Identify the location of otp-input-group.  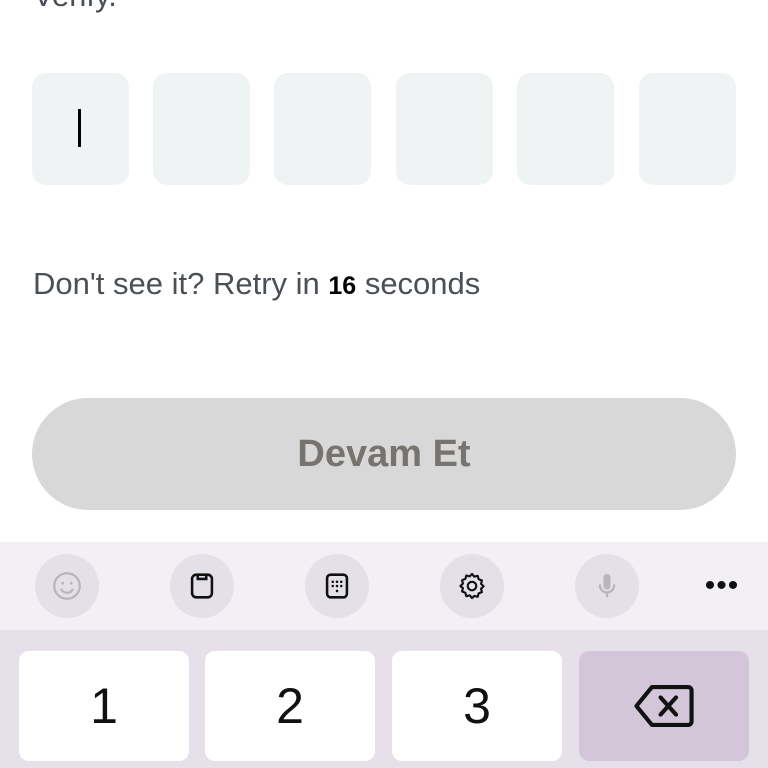
(384, 129).